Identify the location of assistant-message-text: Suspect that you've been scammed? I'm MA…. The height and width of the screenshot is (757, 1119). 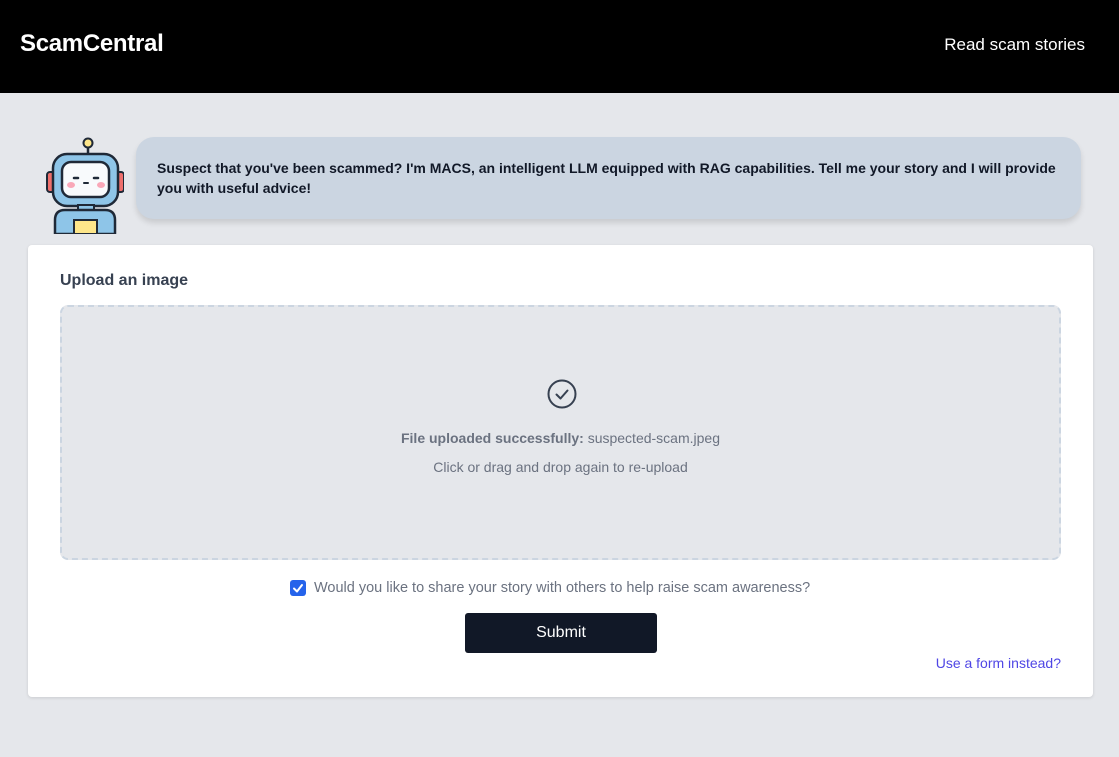
(606, 178).